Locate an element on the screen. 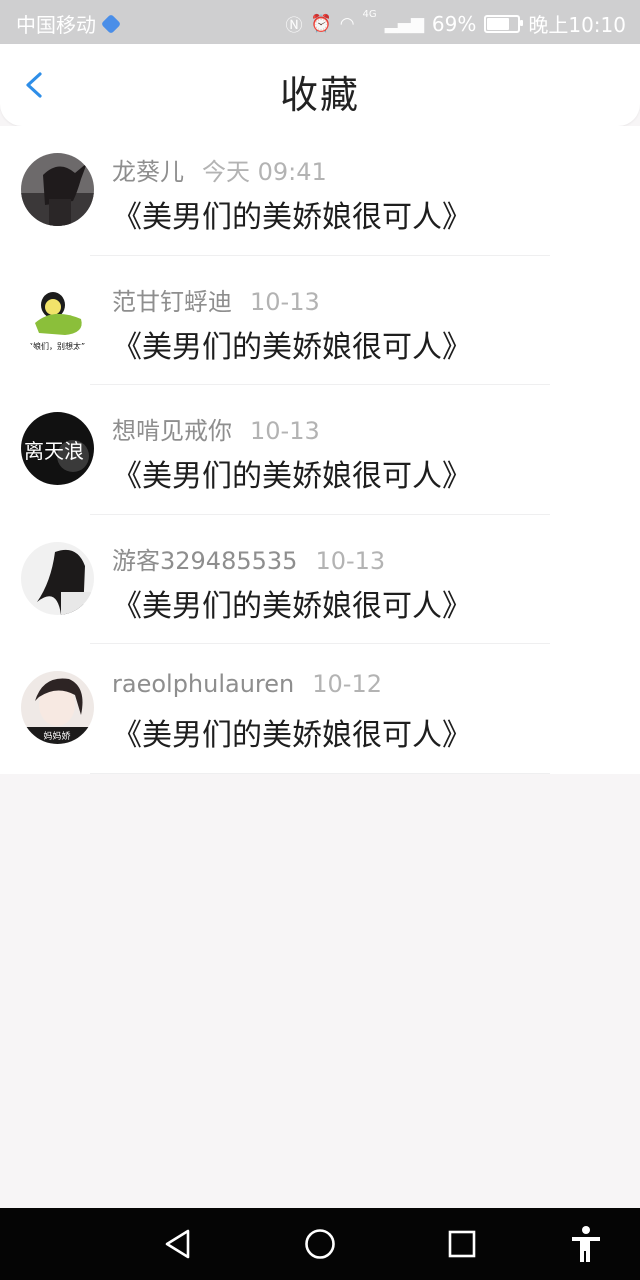 This screenshot has height=1280, width=640. system-home-button is located at coordinates (320, 1244).